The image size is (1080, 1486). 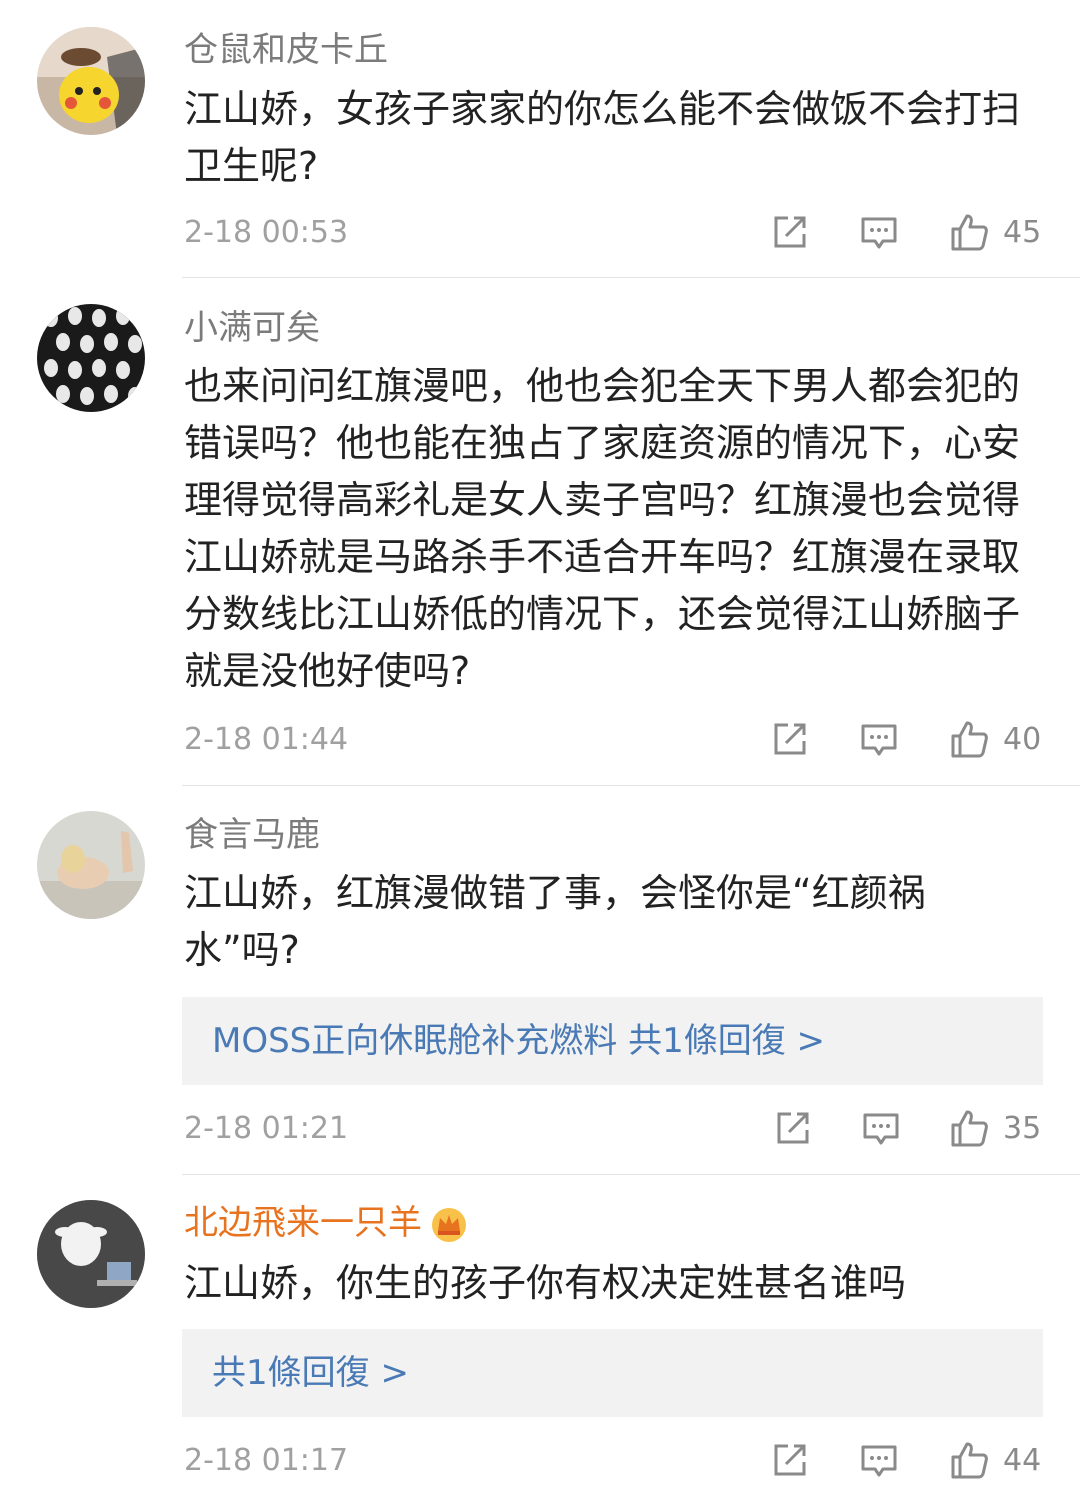 What do you see at coordinates (242, 950) in the screenshot?
I see `comment-line: 水”吗?` at bounding box center [242, 950].